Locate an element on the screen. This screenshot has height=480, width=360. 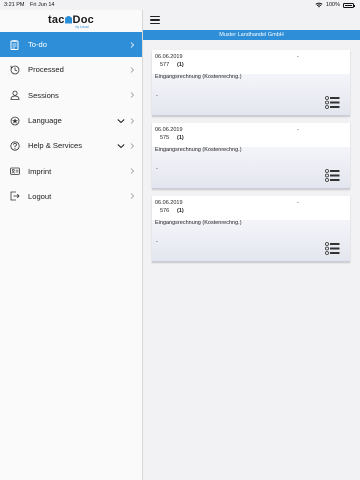
id-card-icon is located at coordinates (15, 171).